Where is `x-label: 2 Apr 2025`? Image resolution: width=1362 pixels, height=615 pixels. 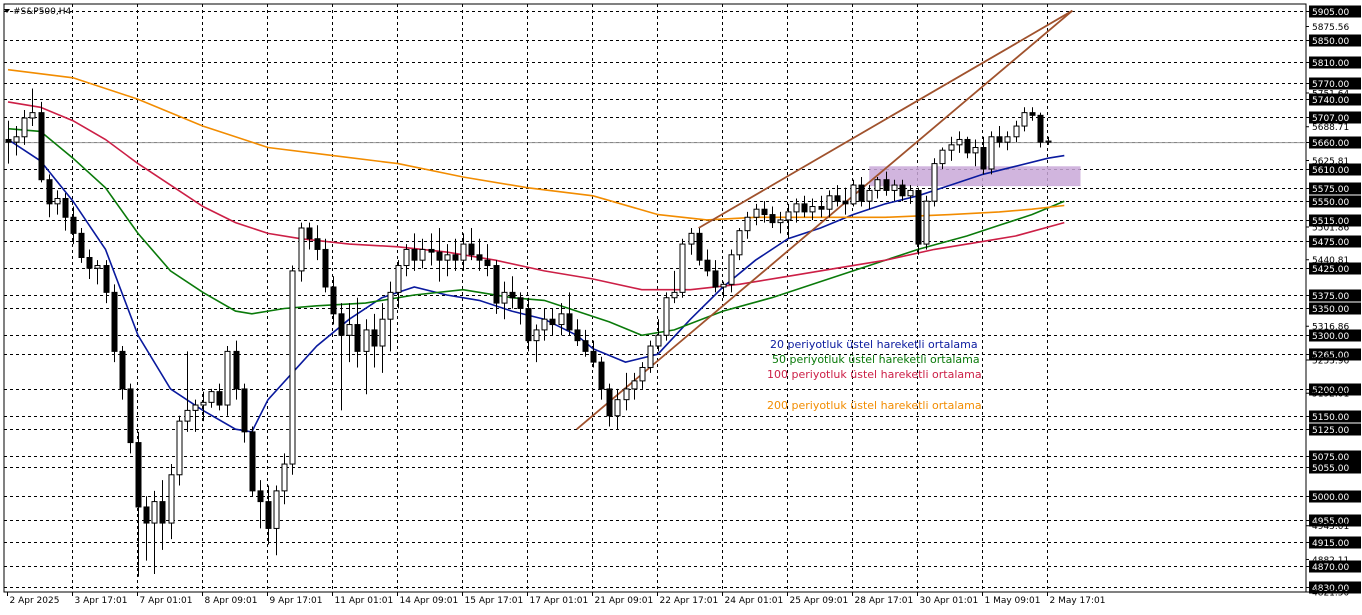 x-label: 2 Apr 2025 is located at coordinates (35, 601).